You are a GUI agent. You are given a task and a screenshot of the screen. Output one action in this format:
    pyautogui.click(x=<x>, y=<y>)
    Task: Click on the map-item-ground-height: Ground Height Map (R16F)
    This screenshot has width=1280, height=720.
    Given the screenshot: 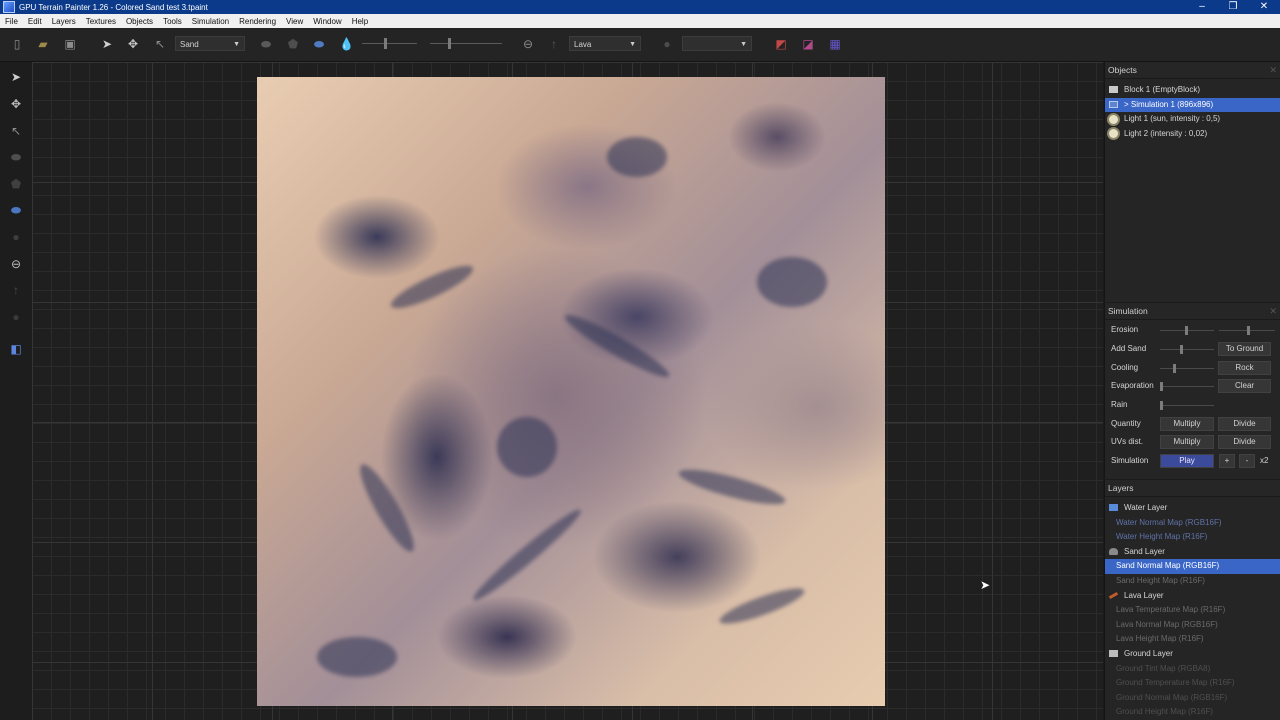 What is the action you would take?
    pyautogui.click(x=1192, y=712)
    